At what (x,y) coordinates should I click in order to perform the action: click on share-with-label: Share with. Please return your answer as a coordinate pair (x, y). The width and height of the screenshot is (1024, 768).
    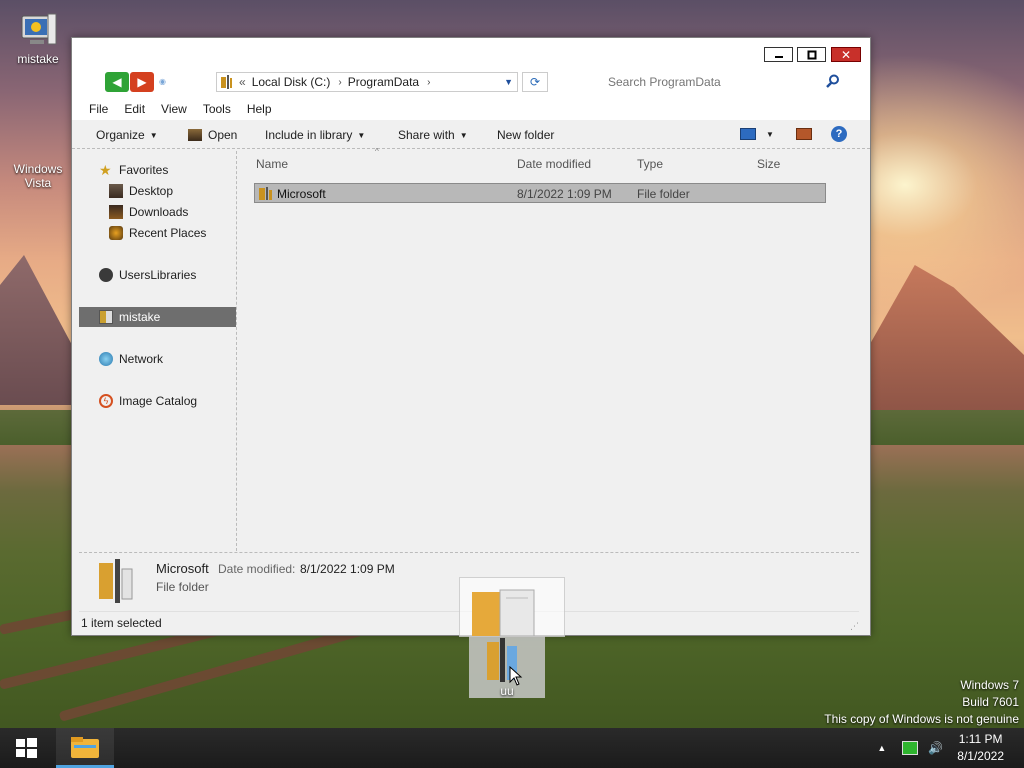
    Looking at the image, I should click on (426, 135).